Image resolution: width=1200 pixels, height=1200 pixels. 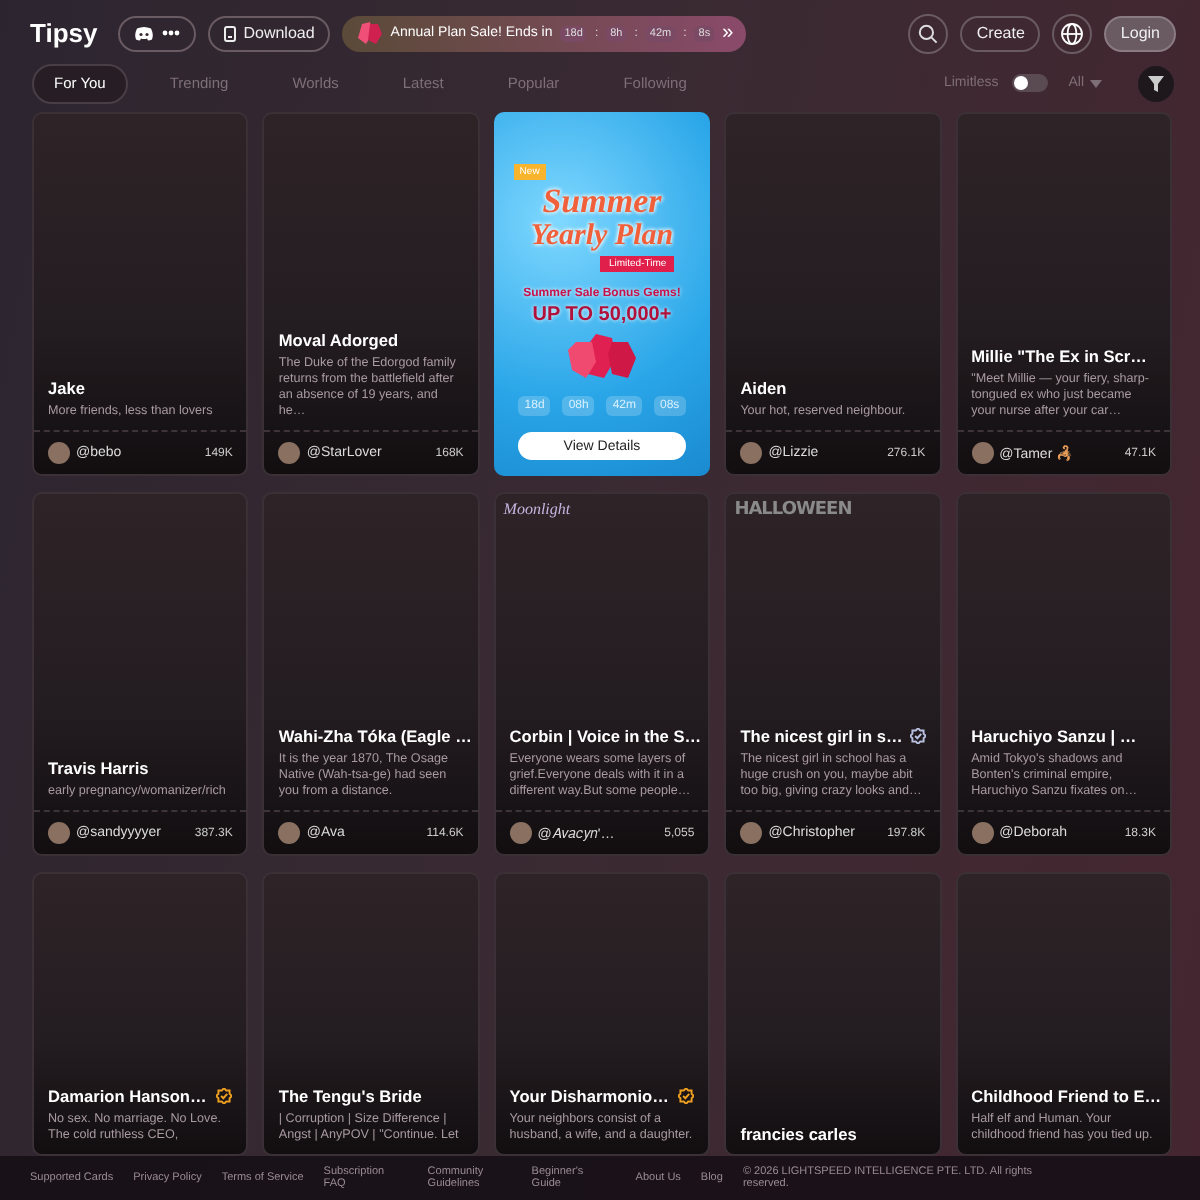 What do you see at coordinates (602, 201) in the screenshot?
I see `promo-headline: Summer` at bounding box center [602, 201].